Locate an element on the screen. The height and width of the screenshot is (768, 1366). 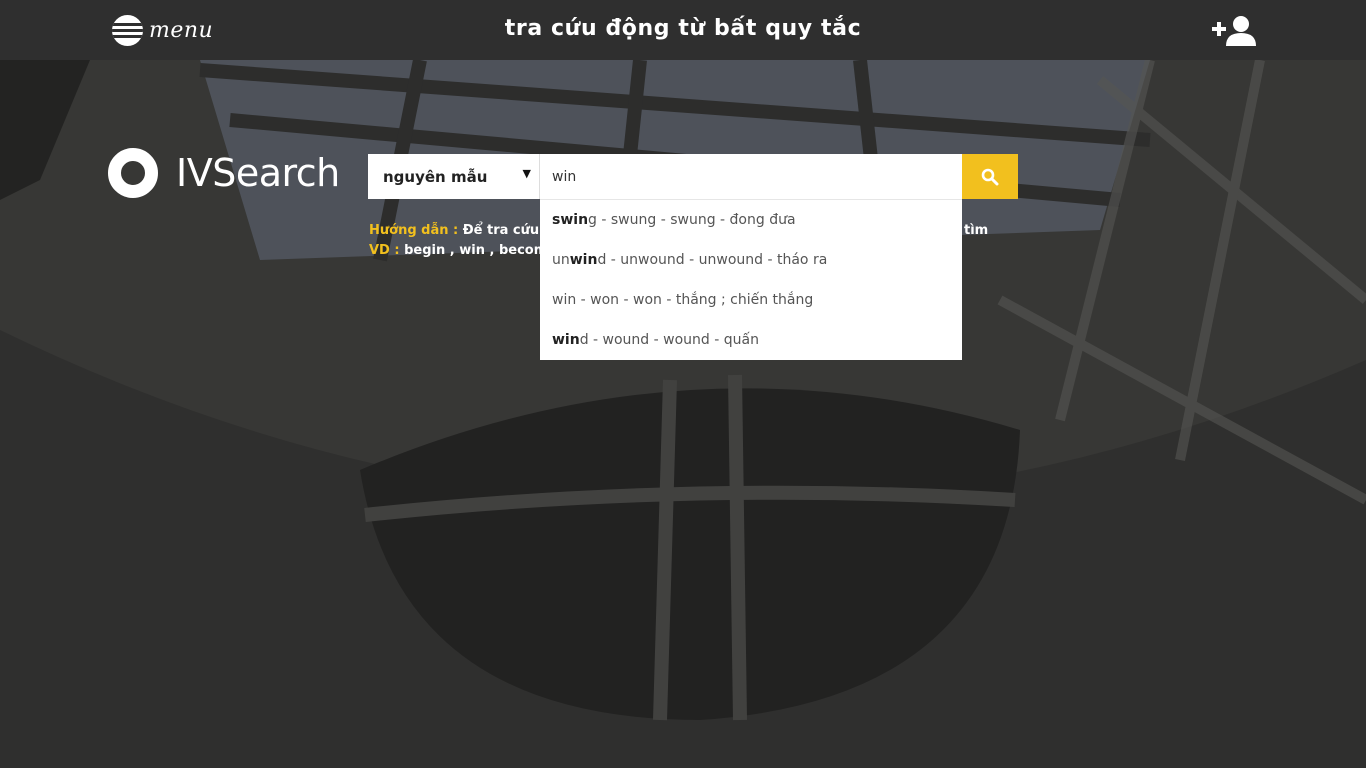
top-navigation-bar: menu tra cứu động từ bất quy tắc is located at coordinates (683, 30).